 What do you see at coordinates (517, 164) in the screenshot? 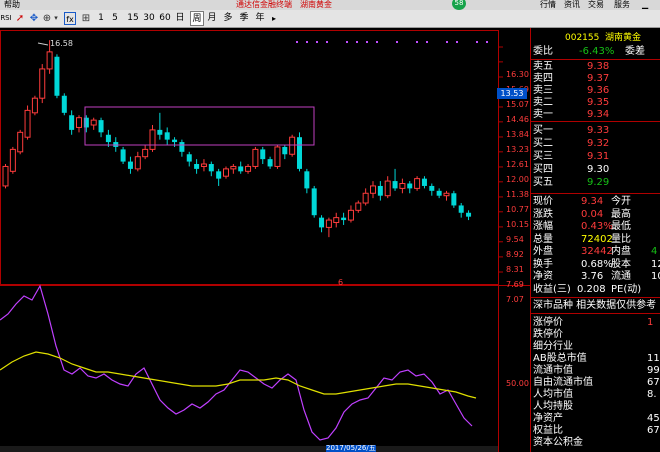
I see `price-axis-label: 12.61` at bounding box center [517, 164].